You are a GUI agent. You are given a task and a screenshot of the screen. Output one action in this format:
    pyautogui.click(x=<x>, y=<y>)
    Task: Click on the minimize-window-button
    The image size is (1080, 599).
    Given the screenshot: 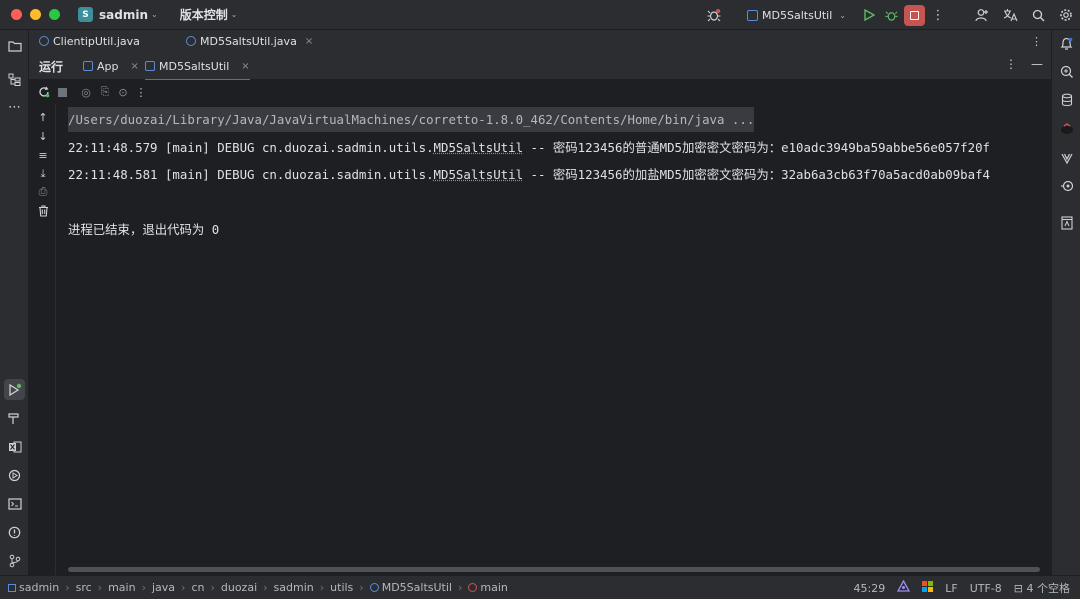 What is the action you would take?
    pyautogui.click(x=35, y=14)
    